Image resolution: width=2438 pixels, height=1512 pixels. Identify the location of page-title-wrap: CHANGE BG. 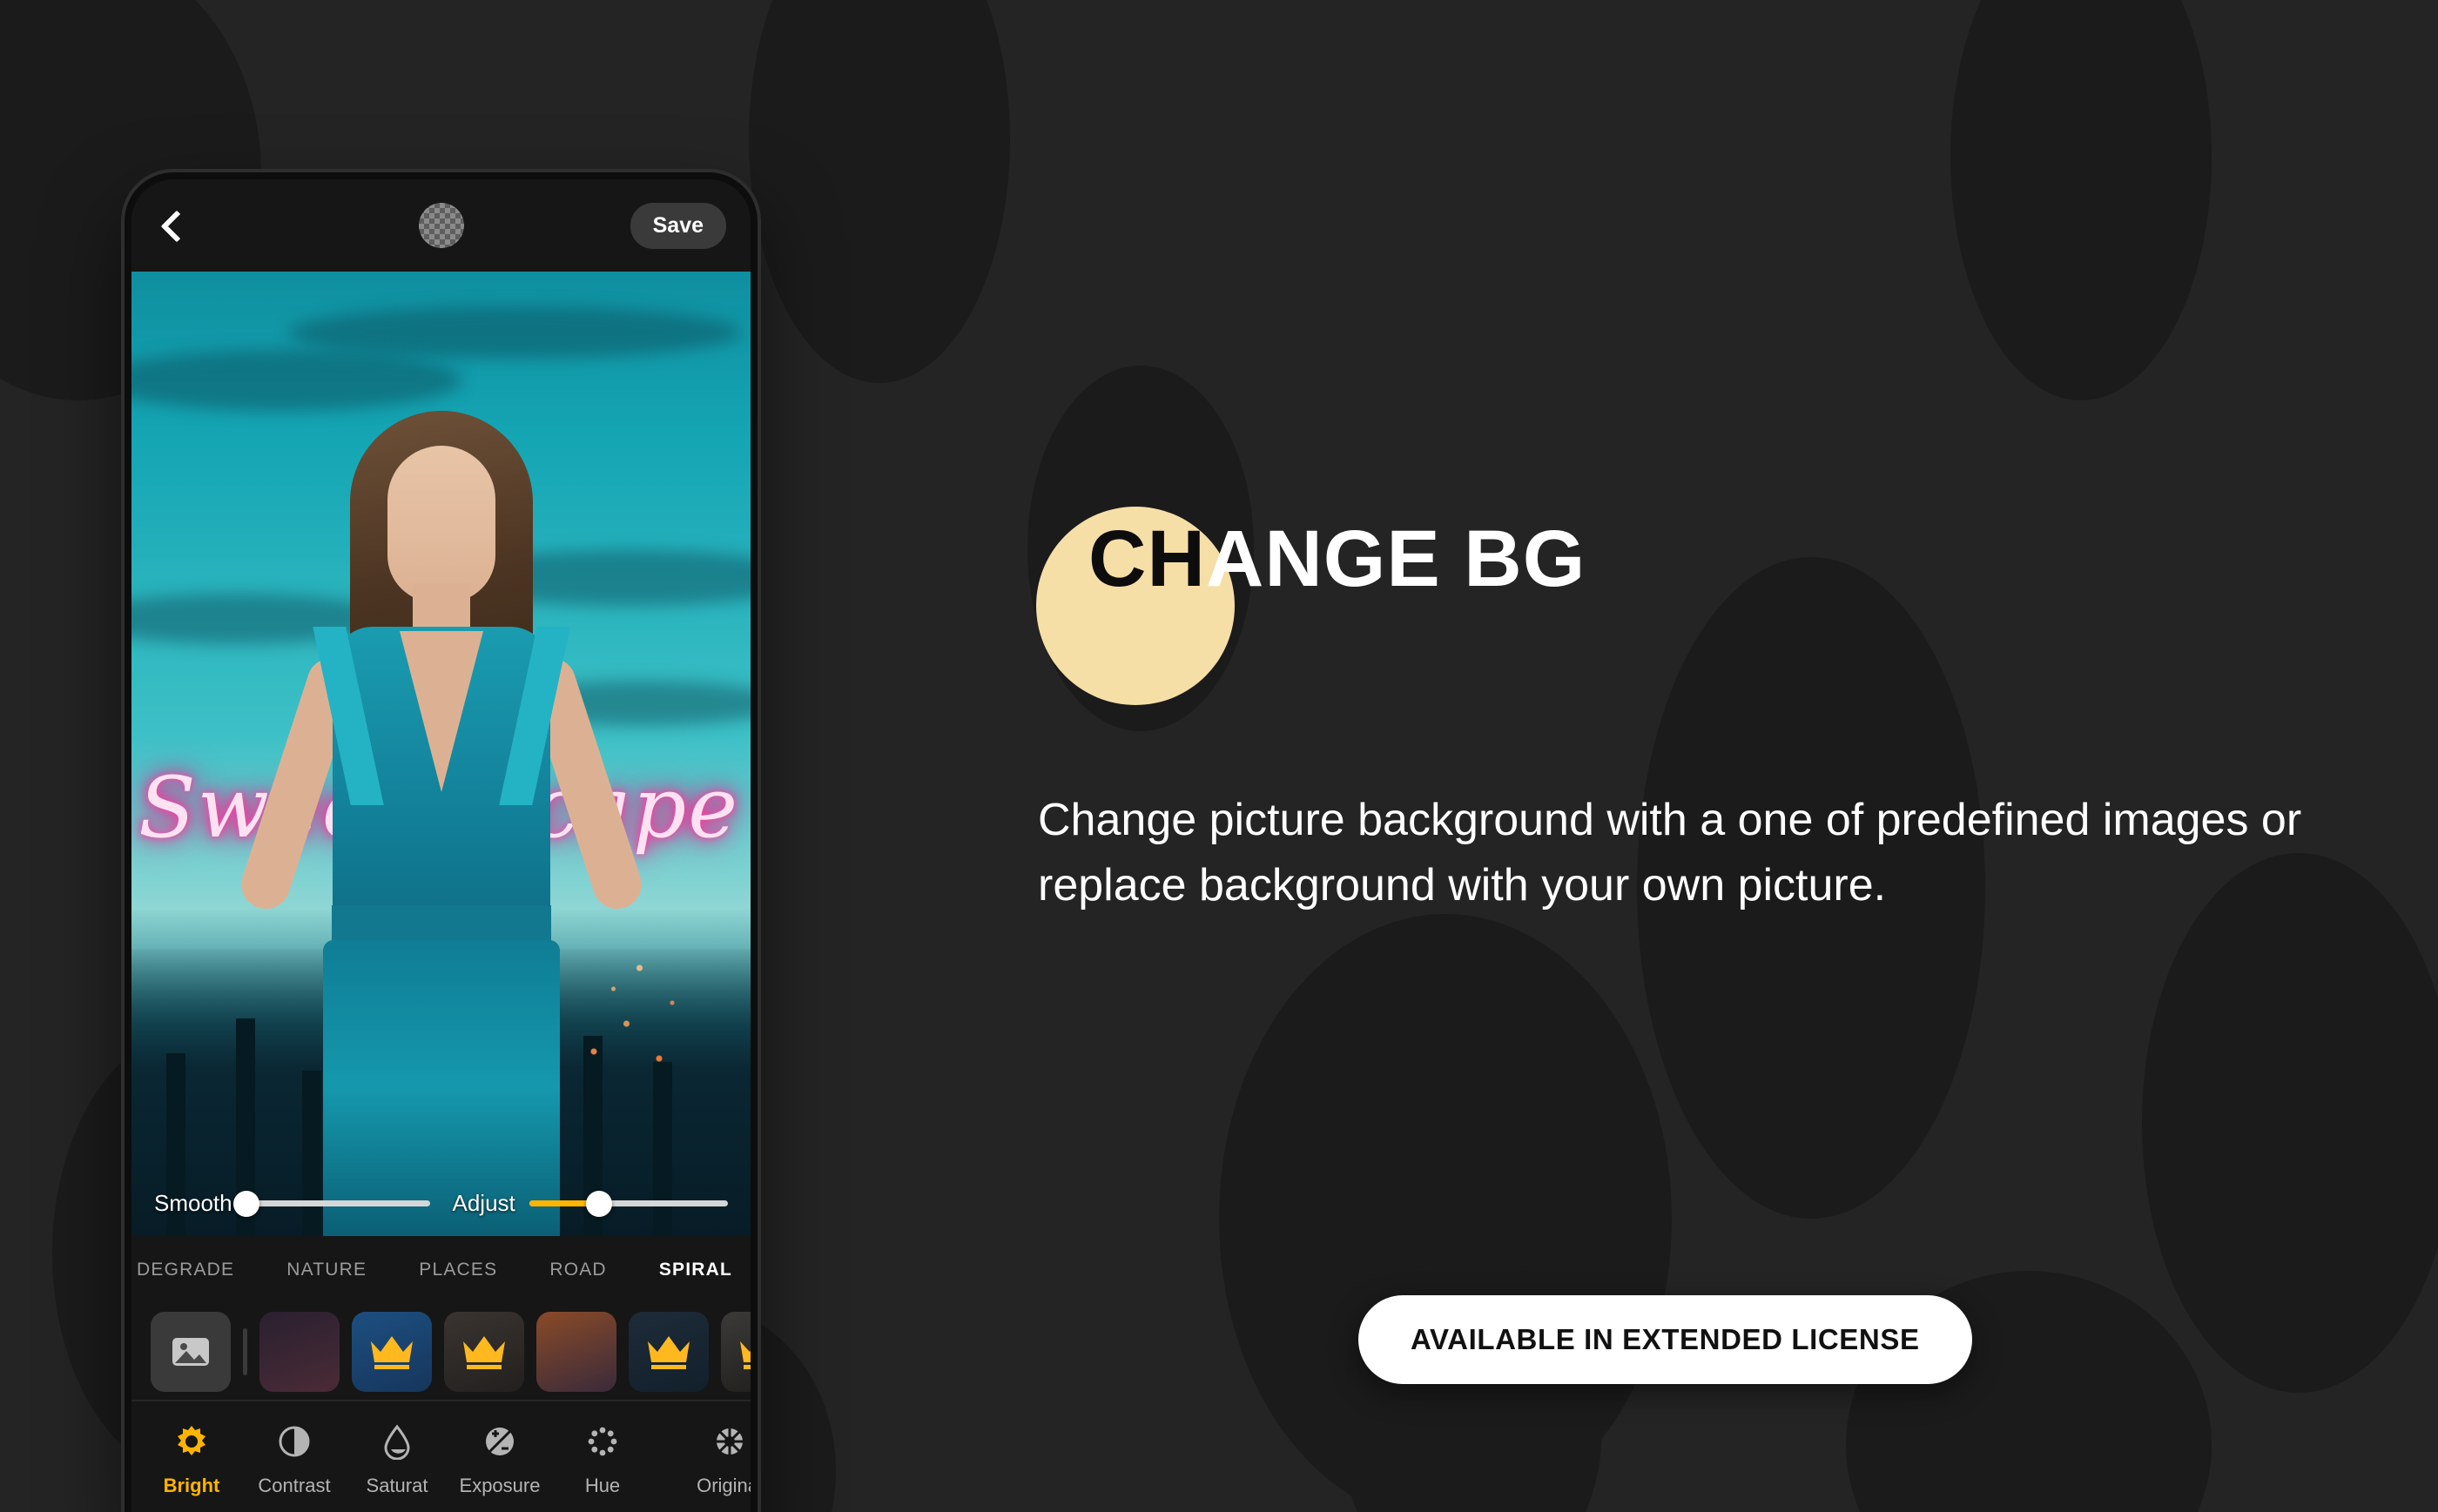
(1311, 606).